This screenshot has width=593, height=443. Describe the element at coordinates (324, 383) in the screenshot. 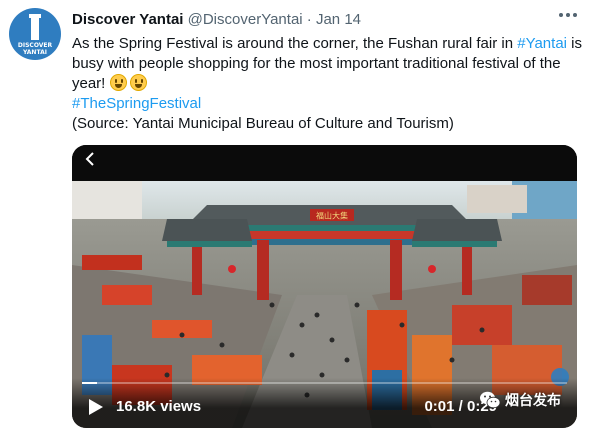

I see `progress-bar` at that location.